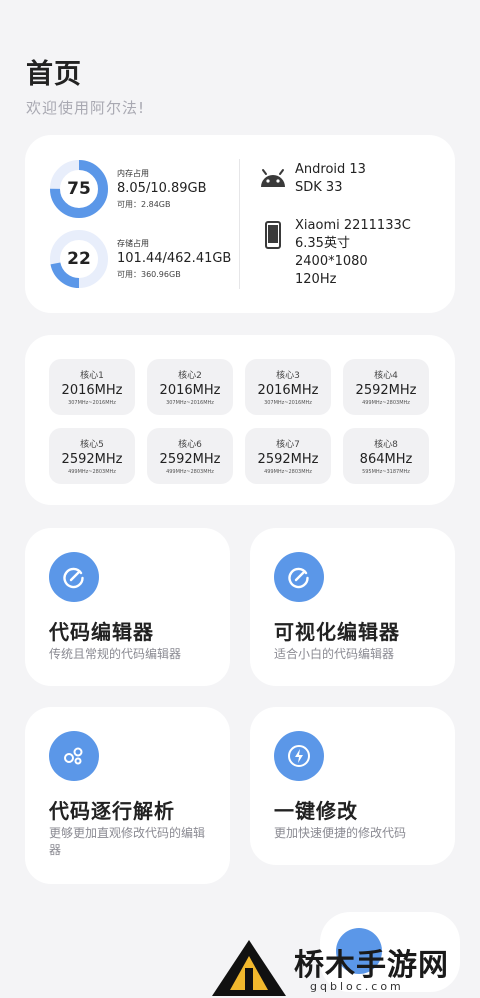 This screenshot has width=480, height=998. I want to click on feature-description: 传统且常规的代码编辑器, so click(115, 654).